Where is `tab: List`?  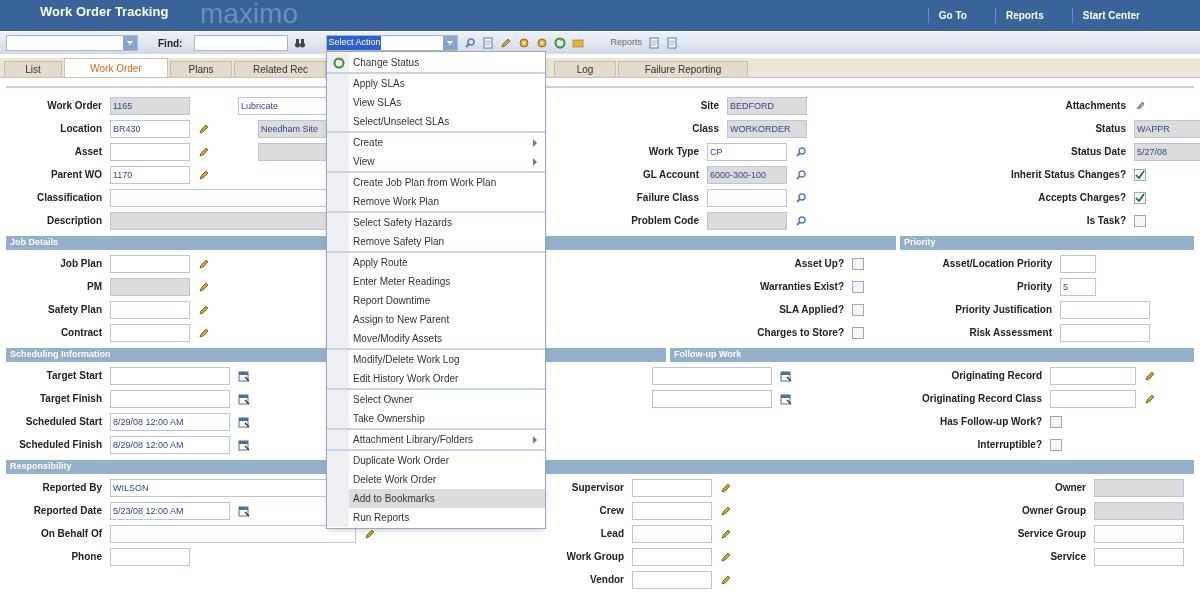
tab: List is located at coordinates (33, 69).